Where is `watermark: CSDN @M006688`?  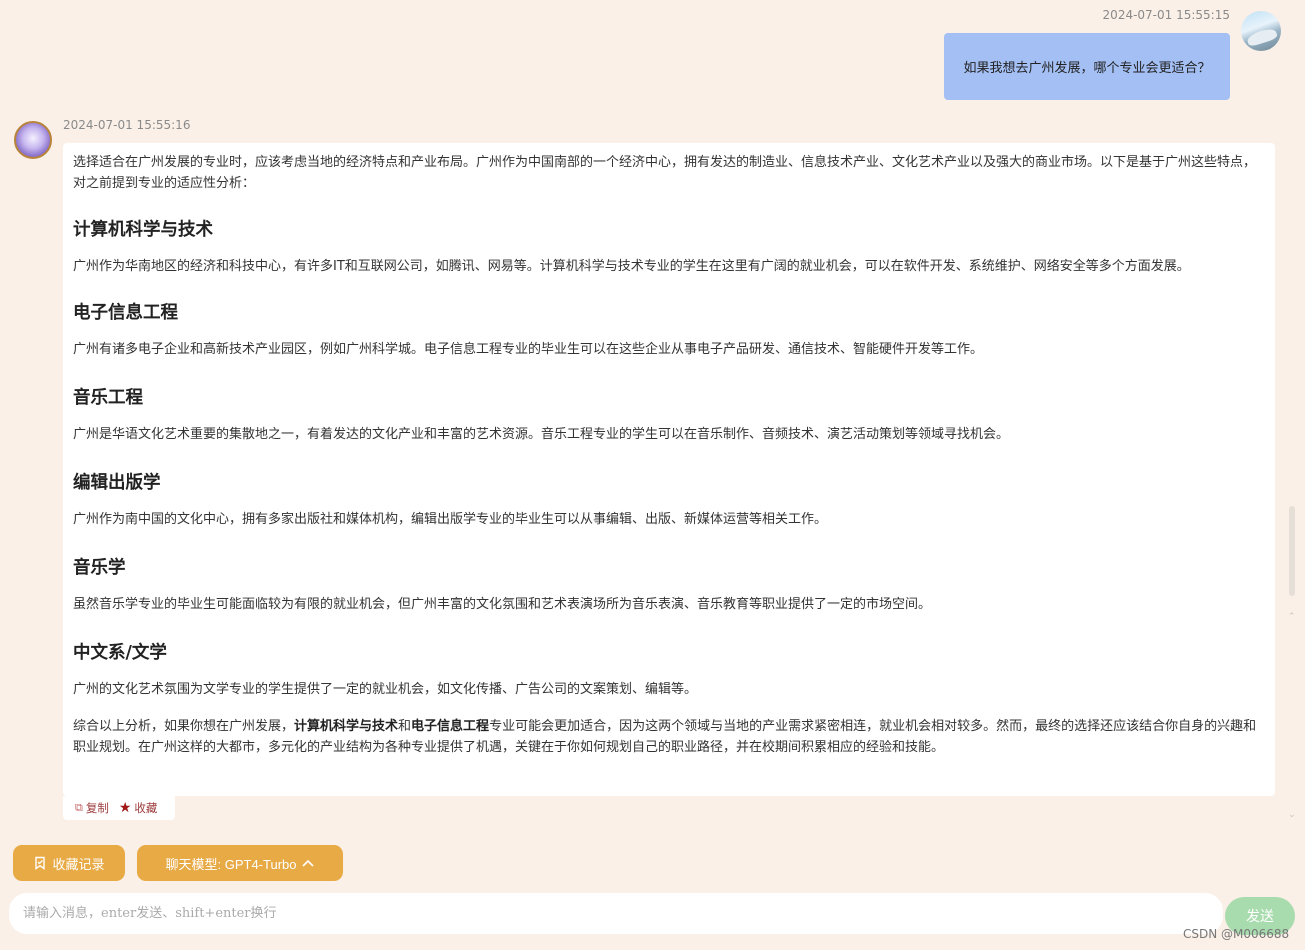 watermark: CSDN @M006688 is located at coordinates (1236, 934).